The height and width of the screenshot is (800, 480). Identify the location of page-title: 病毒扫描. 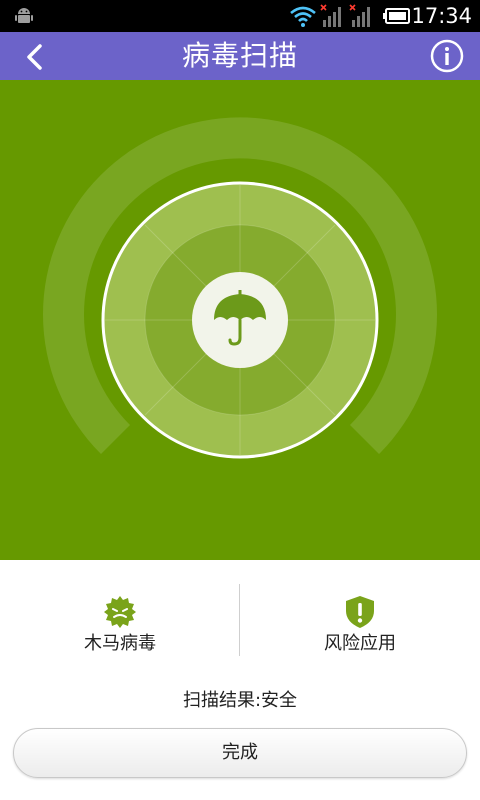
(239, 55).